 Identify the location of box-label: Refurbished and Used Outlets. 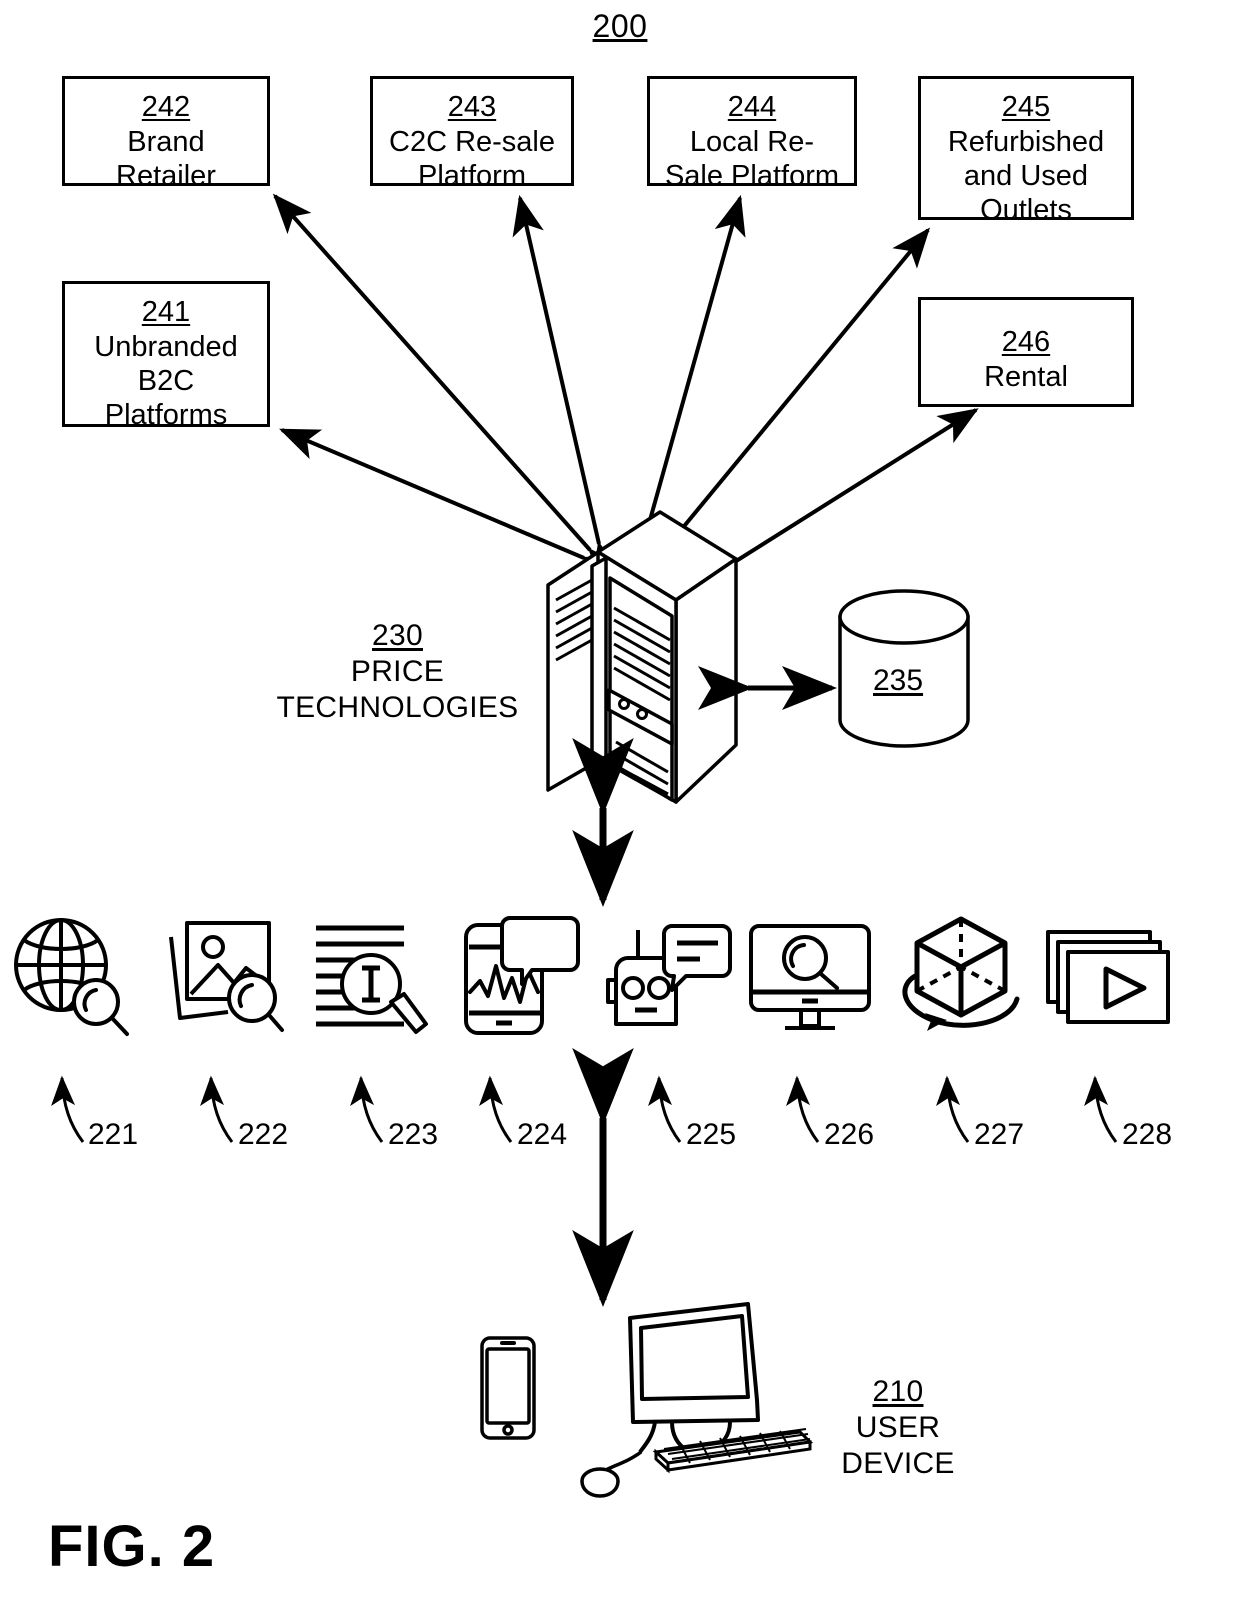
(1026, 175).